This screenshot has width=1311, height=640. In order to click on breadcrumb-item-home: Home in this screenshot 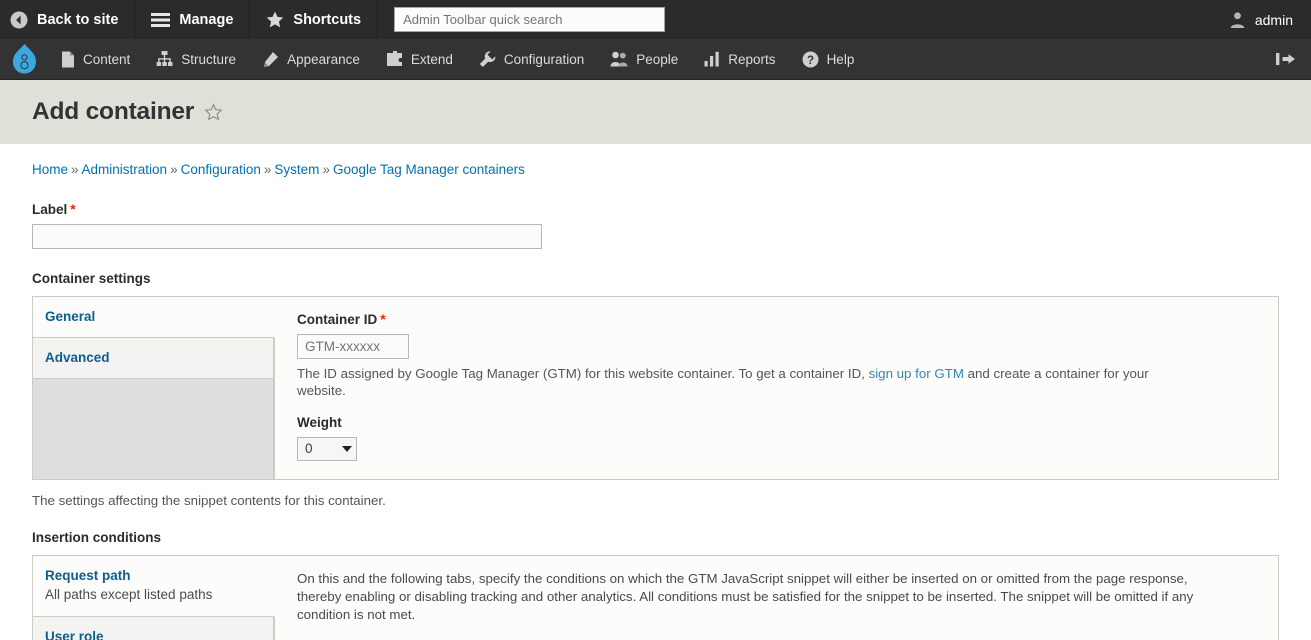, I will do `click(50, 169)`.